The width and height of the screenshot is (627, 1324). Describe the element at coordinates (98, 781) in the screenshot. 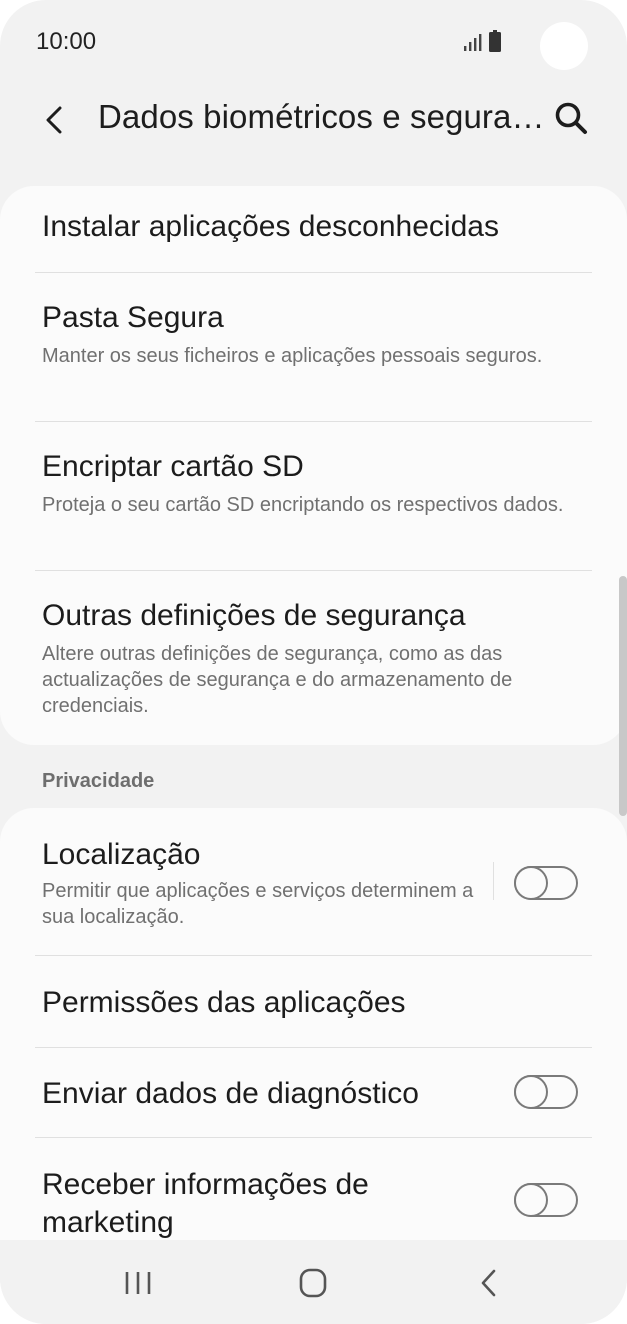

I see `section-header-privacy: Privacidade` at that location.